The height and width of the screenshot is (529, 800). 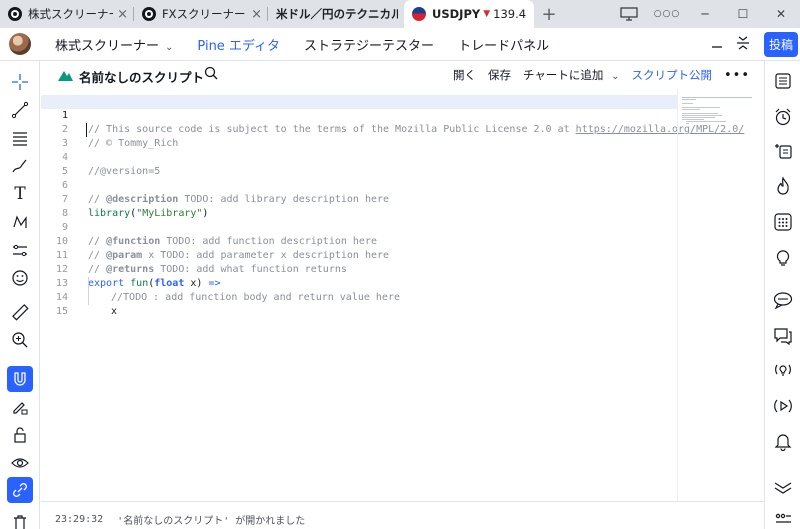 I want to click on object-tree-icon, so click(x=783, y=151).